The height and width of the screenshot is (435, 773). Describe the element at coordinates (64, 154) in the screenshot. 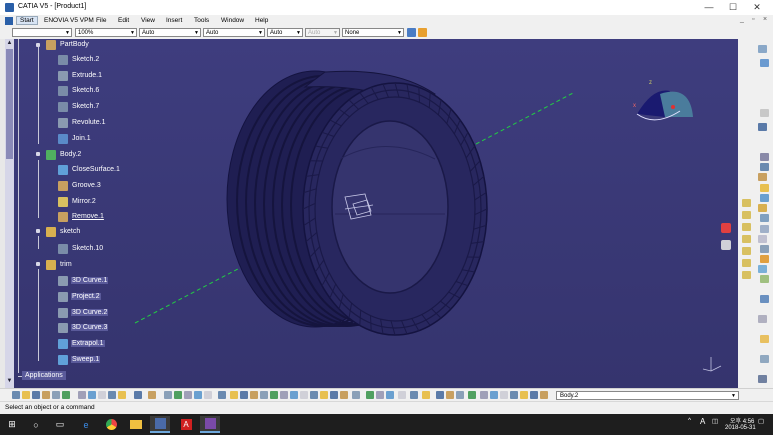

I see `tree-item-body-2: Body.2` at that location.